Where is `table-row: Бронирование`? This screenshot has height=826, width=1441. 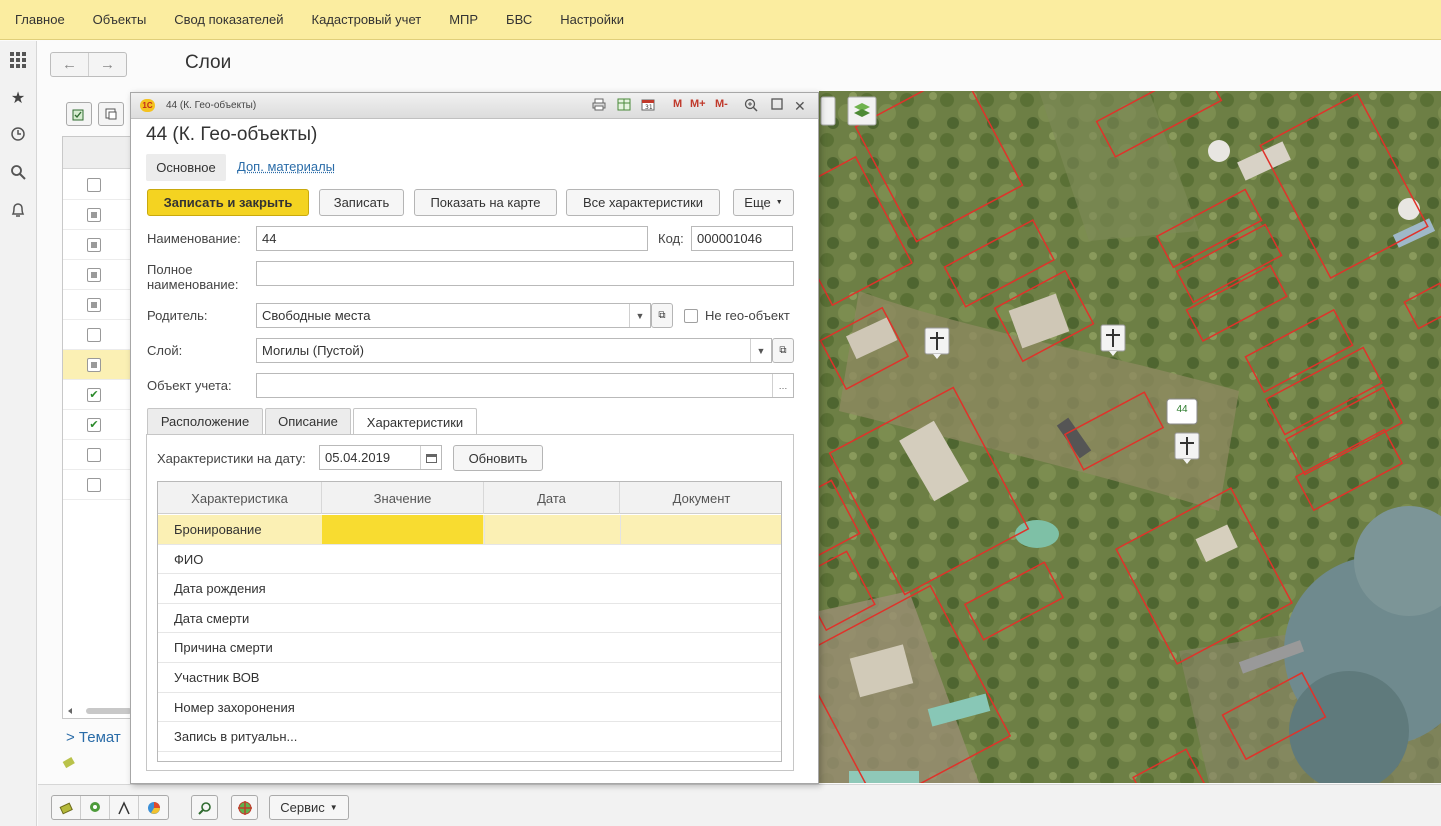
table-row: Бронирование is located at coordinates (469, 530).